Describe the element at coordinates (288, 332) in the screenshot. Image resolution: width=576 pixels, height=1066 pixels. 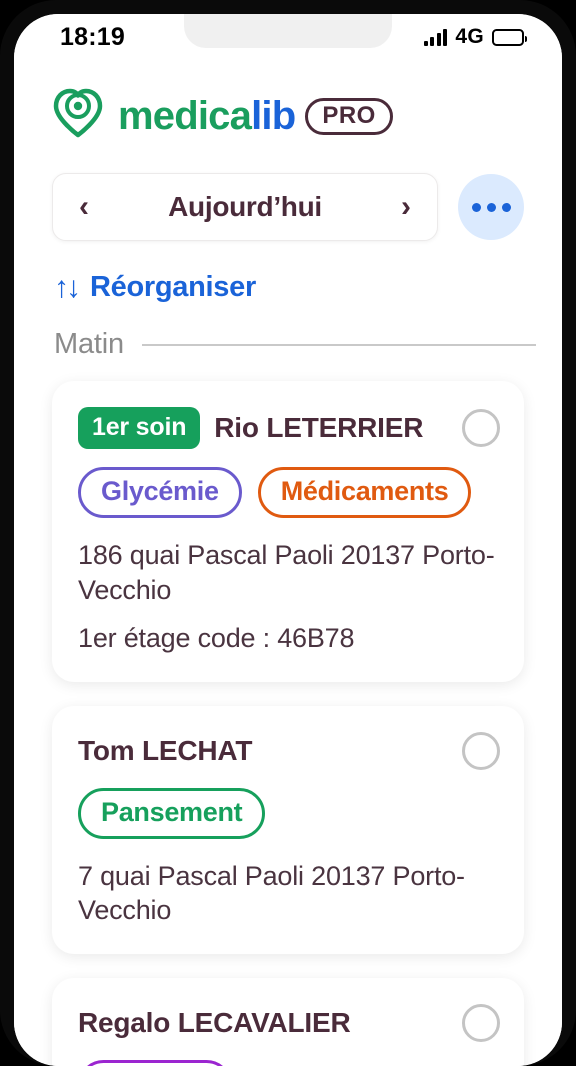
I see `section-header-matin: Matin` at that location.